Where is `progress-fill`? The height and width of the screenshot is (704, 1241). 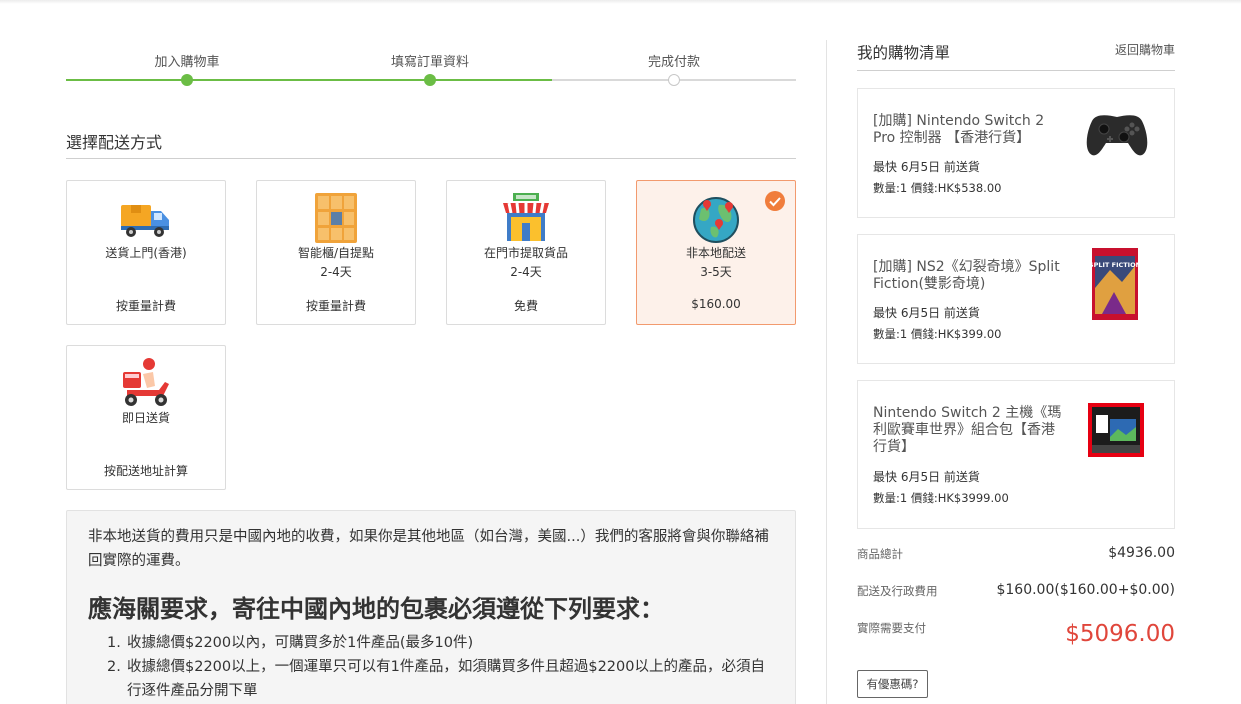
progress-fill is located at coordinates (309, 80).